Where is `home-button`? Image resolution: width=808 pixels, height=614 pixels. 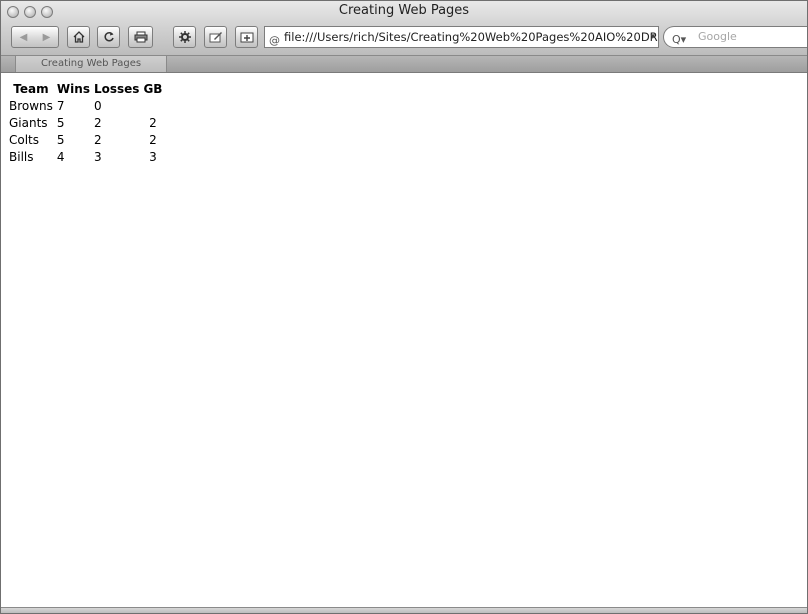
home-button is located at coordinates (78, 37).